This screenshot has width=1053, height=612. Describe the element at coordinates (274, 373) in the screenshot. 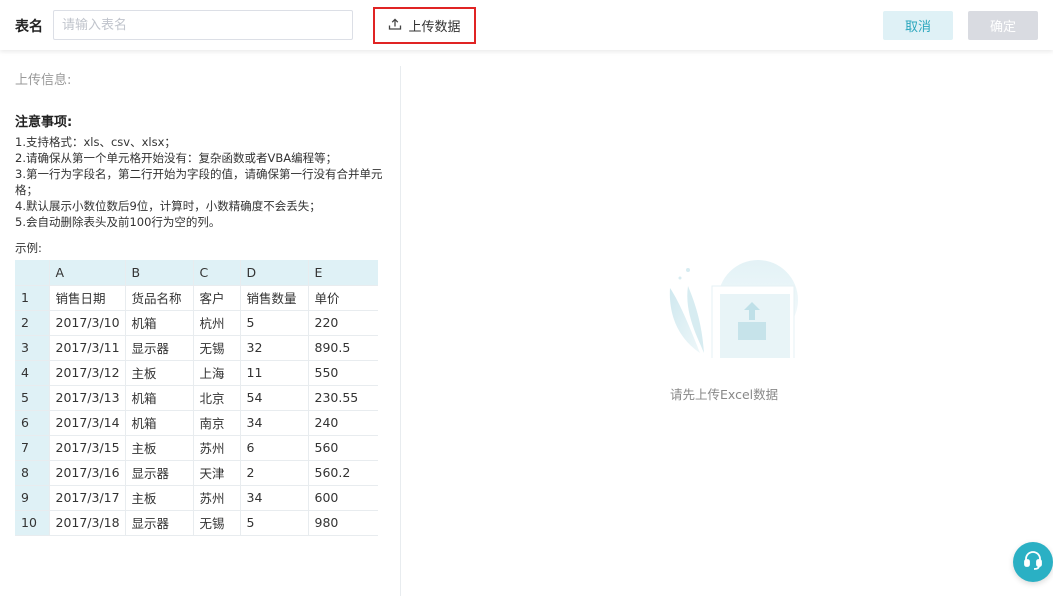

I see `table-cell: 11` at that location.